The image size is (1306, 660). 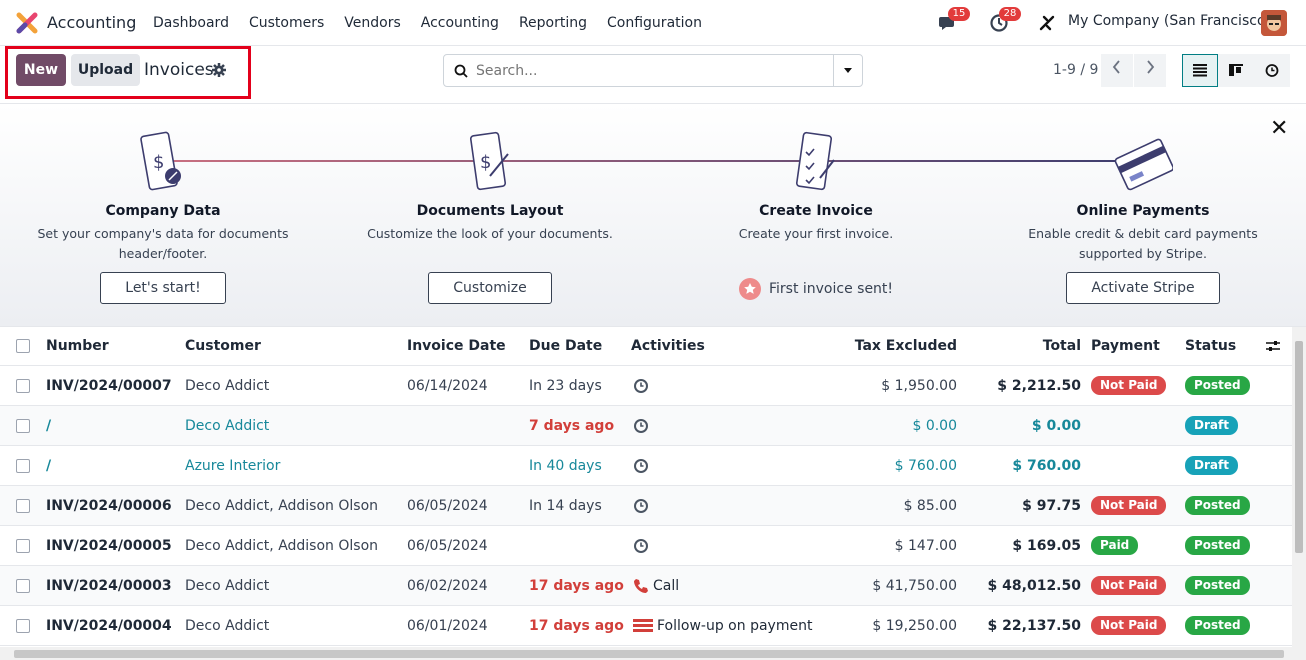 What do you see at coordinates (456, 346) in the screenshot?
I see `column-invoice-date: Invoice Date` at bounding box center [456, 346].